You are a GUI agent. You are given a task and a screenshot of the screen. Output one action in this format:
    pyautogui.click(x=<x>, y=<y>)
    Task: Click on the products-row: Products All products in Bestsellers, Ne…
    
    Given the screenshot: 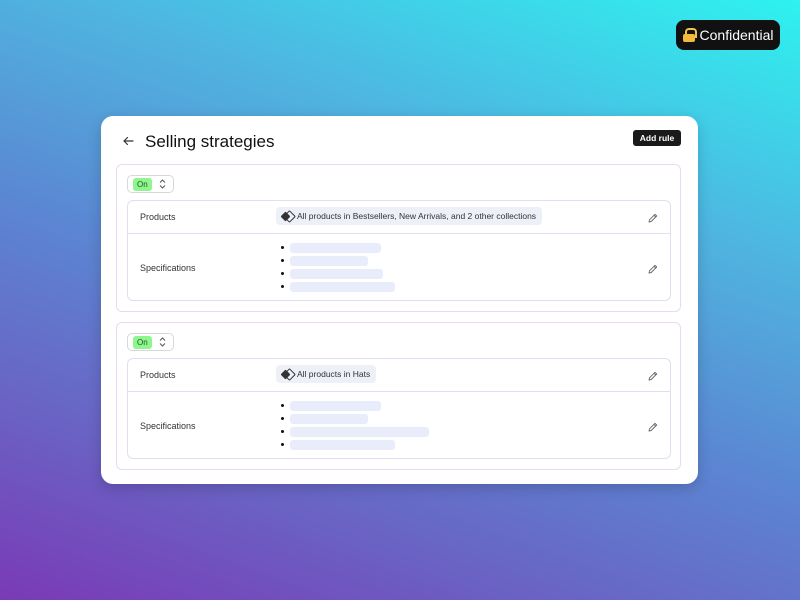 What is the action you would take?
    pyautogui.click(x=399, y=217)
    